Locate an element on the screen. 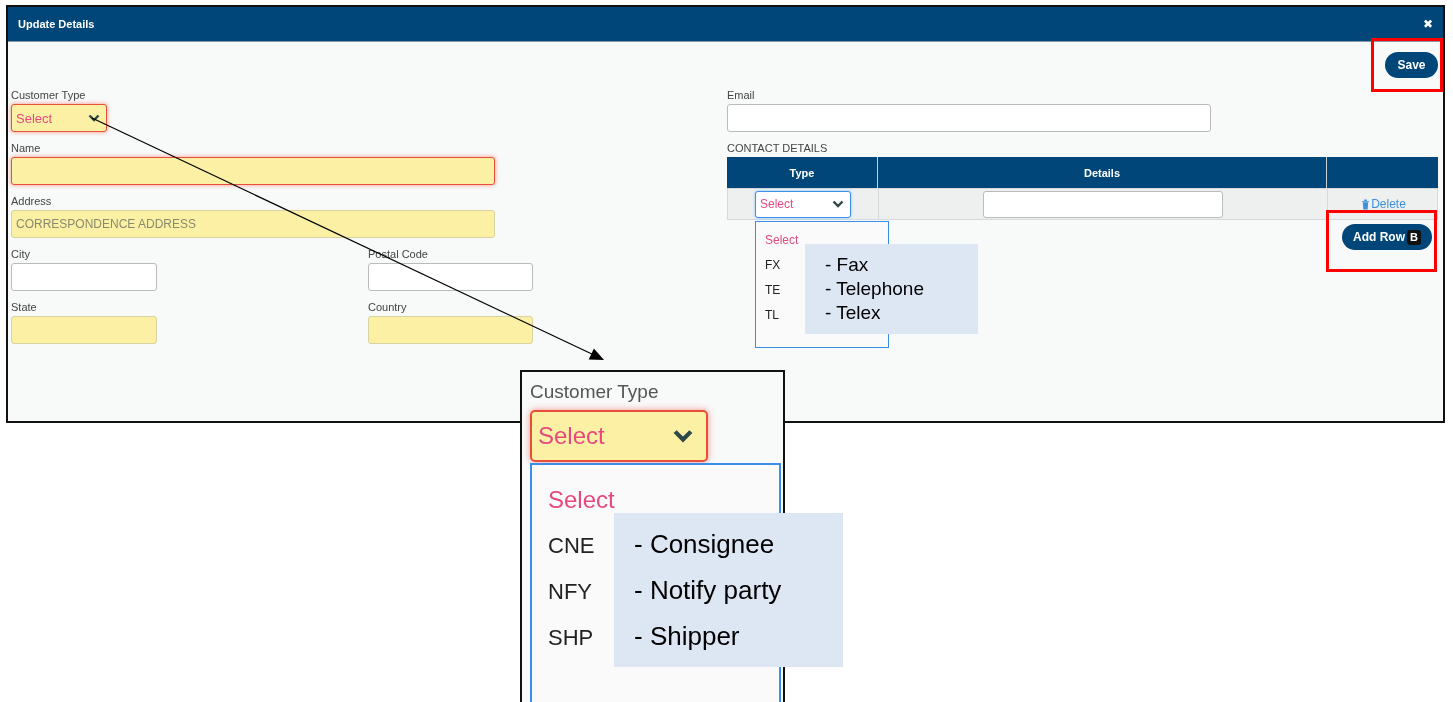 Image resolution: width=1453 pixels, height=702 pixels. dropdown-option: TL is located at coordinates (772, 315).